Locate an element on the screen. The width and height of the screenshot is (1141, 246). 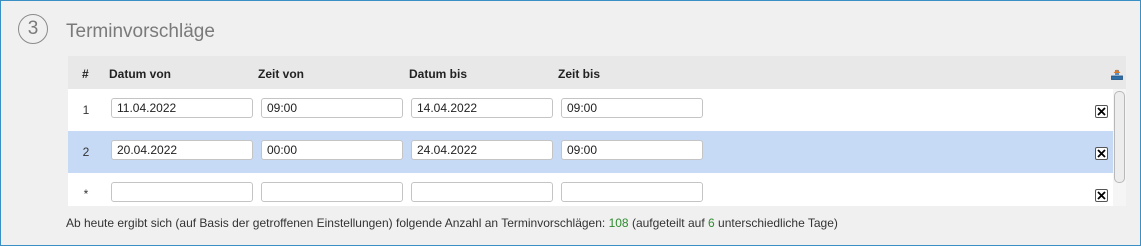
table-row-new: * is located at coordinates (597, 189).